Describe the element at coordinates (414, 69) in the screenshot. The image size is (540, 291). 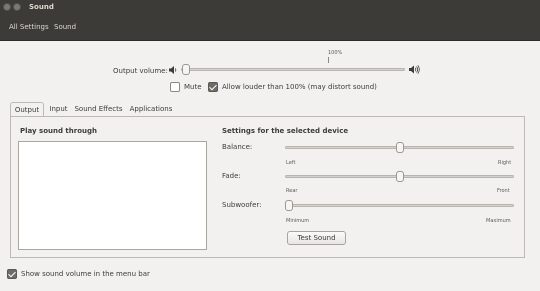
I see `speaker-high-icon` at that location.